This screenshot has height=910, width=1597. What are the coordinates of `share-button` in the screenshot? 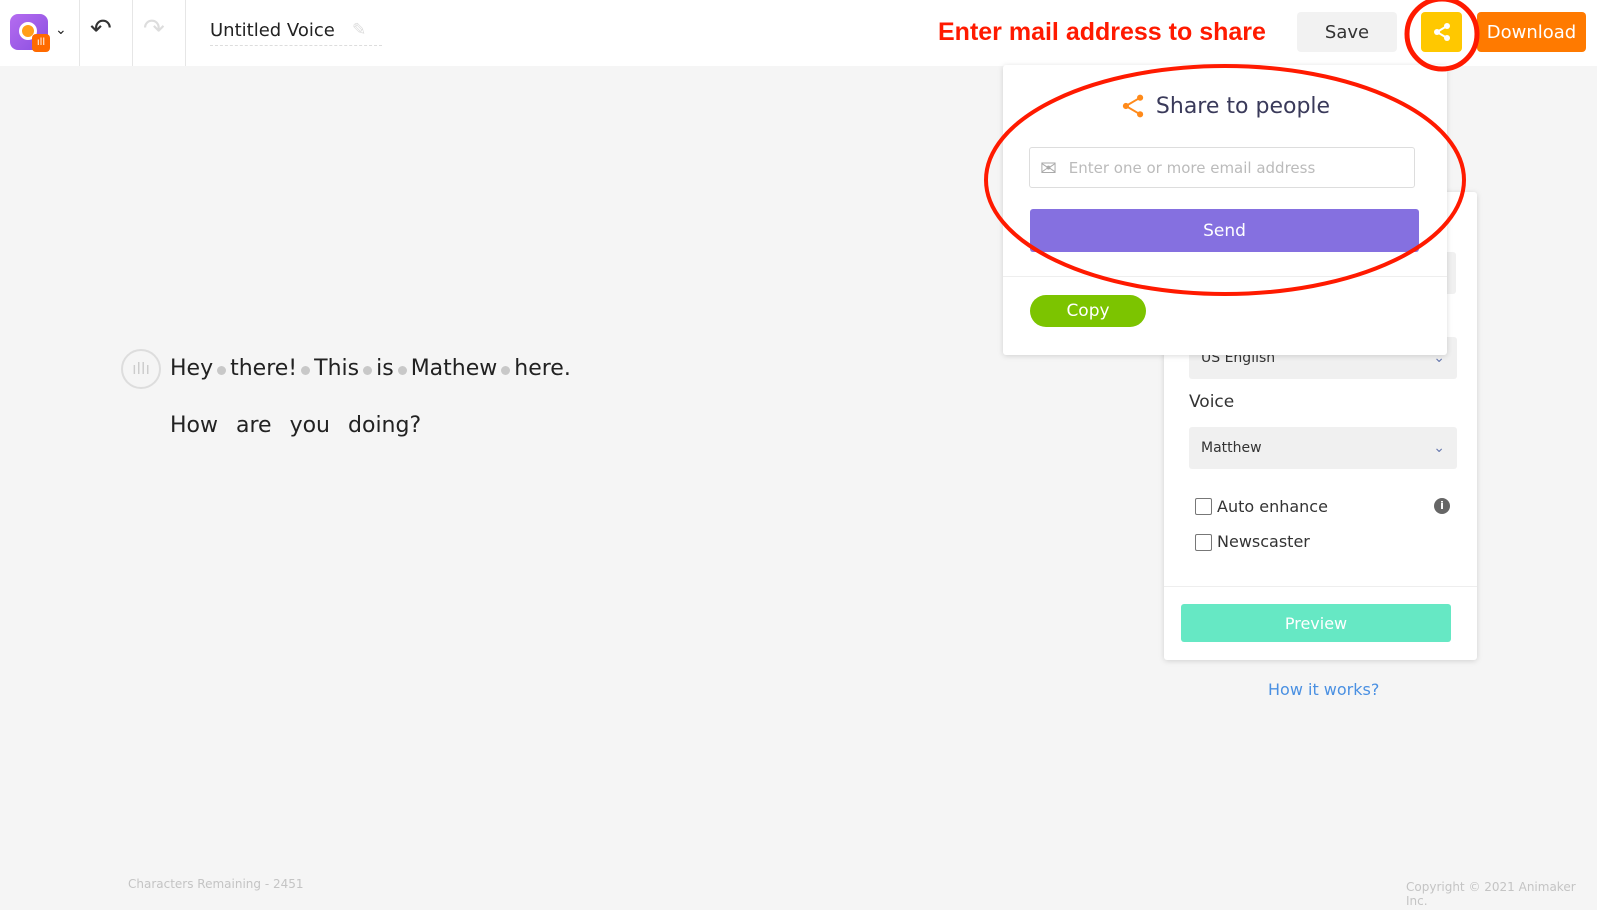 It's located at (1441, 32).